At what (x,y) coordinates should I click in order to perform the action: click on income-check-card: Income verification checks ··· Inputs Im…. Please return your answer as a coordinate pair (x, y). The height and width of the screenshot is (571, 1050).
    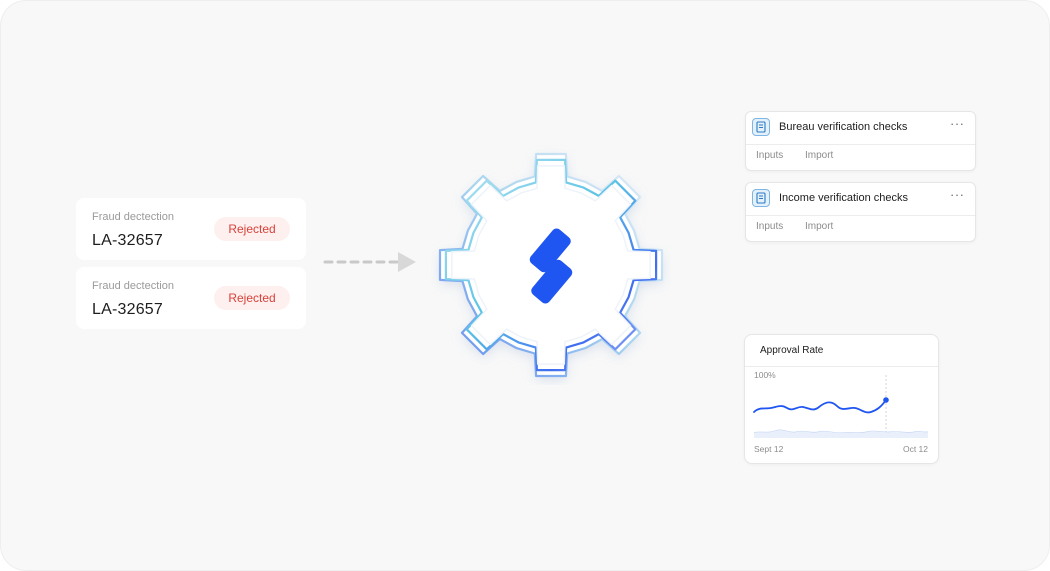
    Looking at the image, I should click on (860, 212).